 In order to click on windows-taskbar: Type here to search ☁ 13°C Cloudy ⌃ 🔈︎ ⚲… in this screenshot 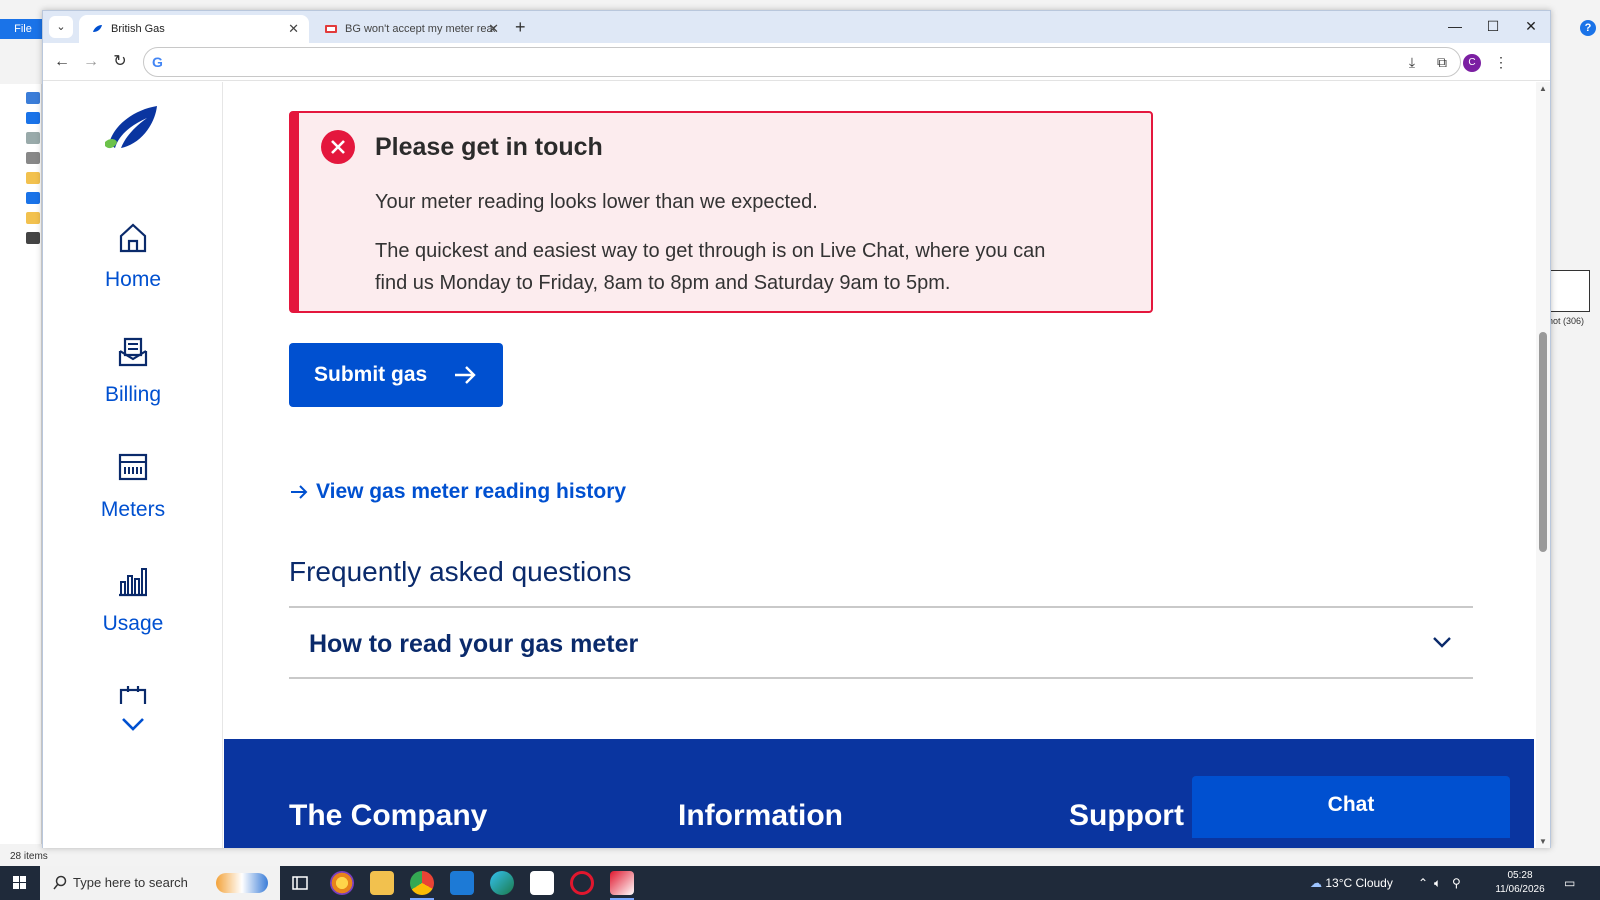, I will do `click(800, 883)`.